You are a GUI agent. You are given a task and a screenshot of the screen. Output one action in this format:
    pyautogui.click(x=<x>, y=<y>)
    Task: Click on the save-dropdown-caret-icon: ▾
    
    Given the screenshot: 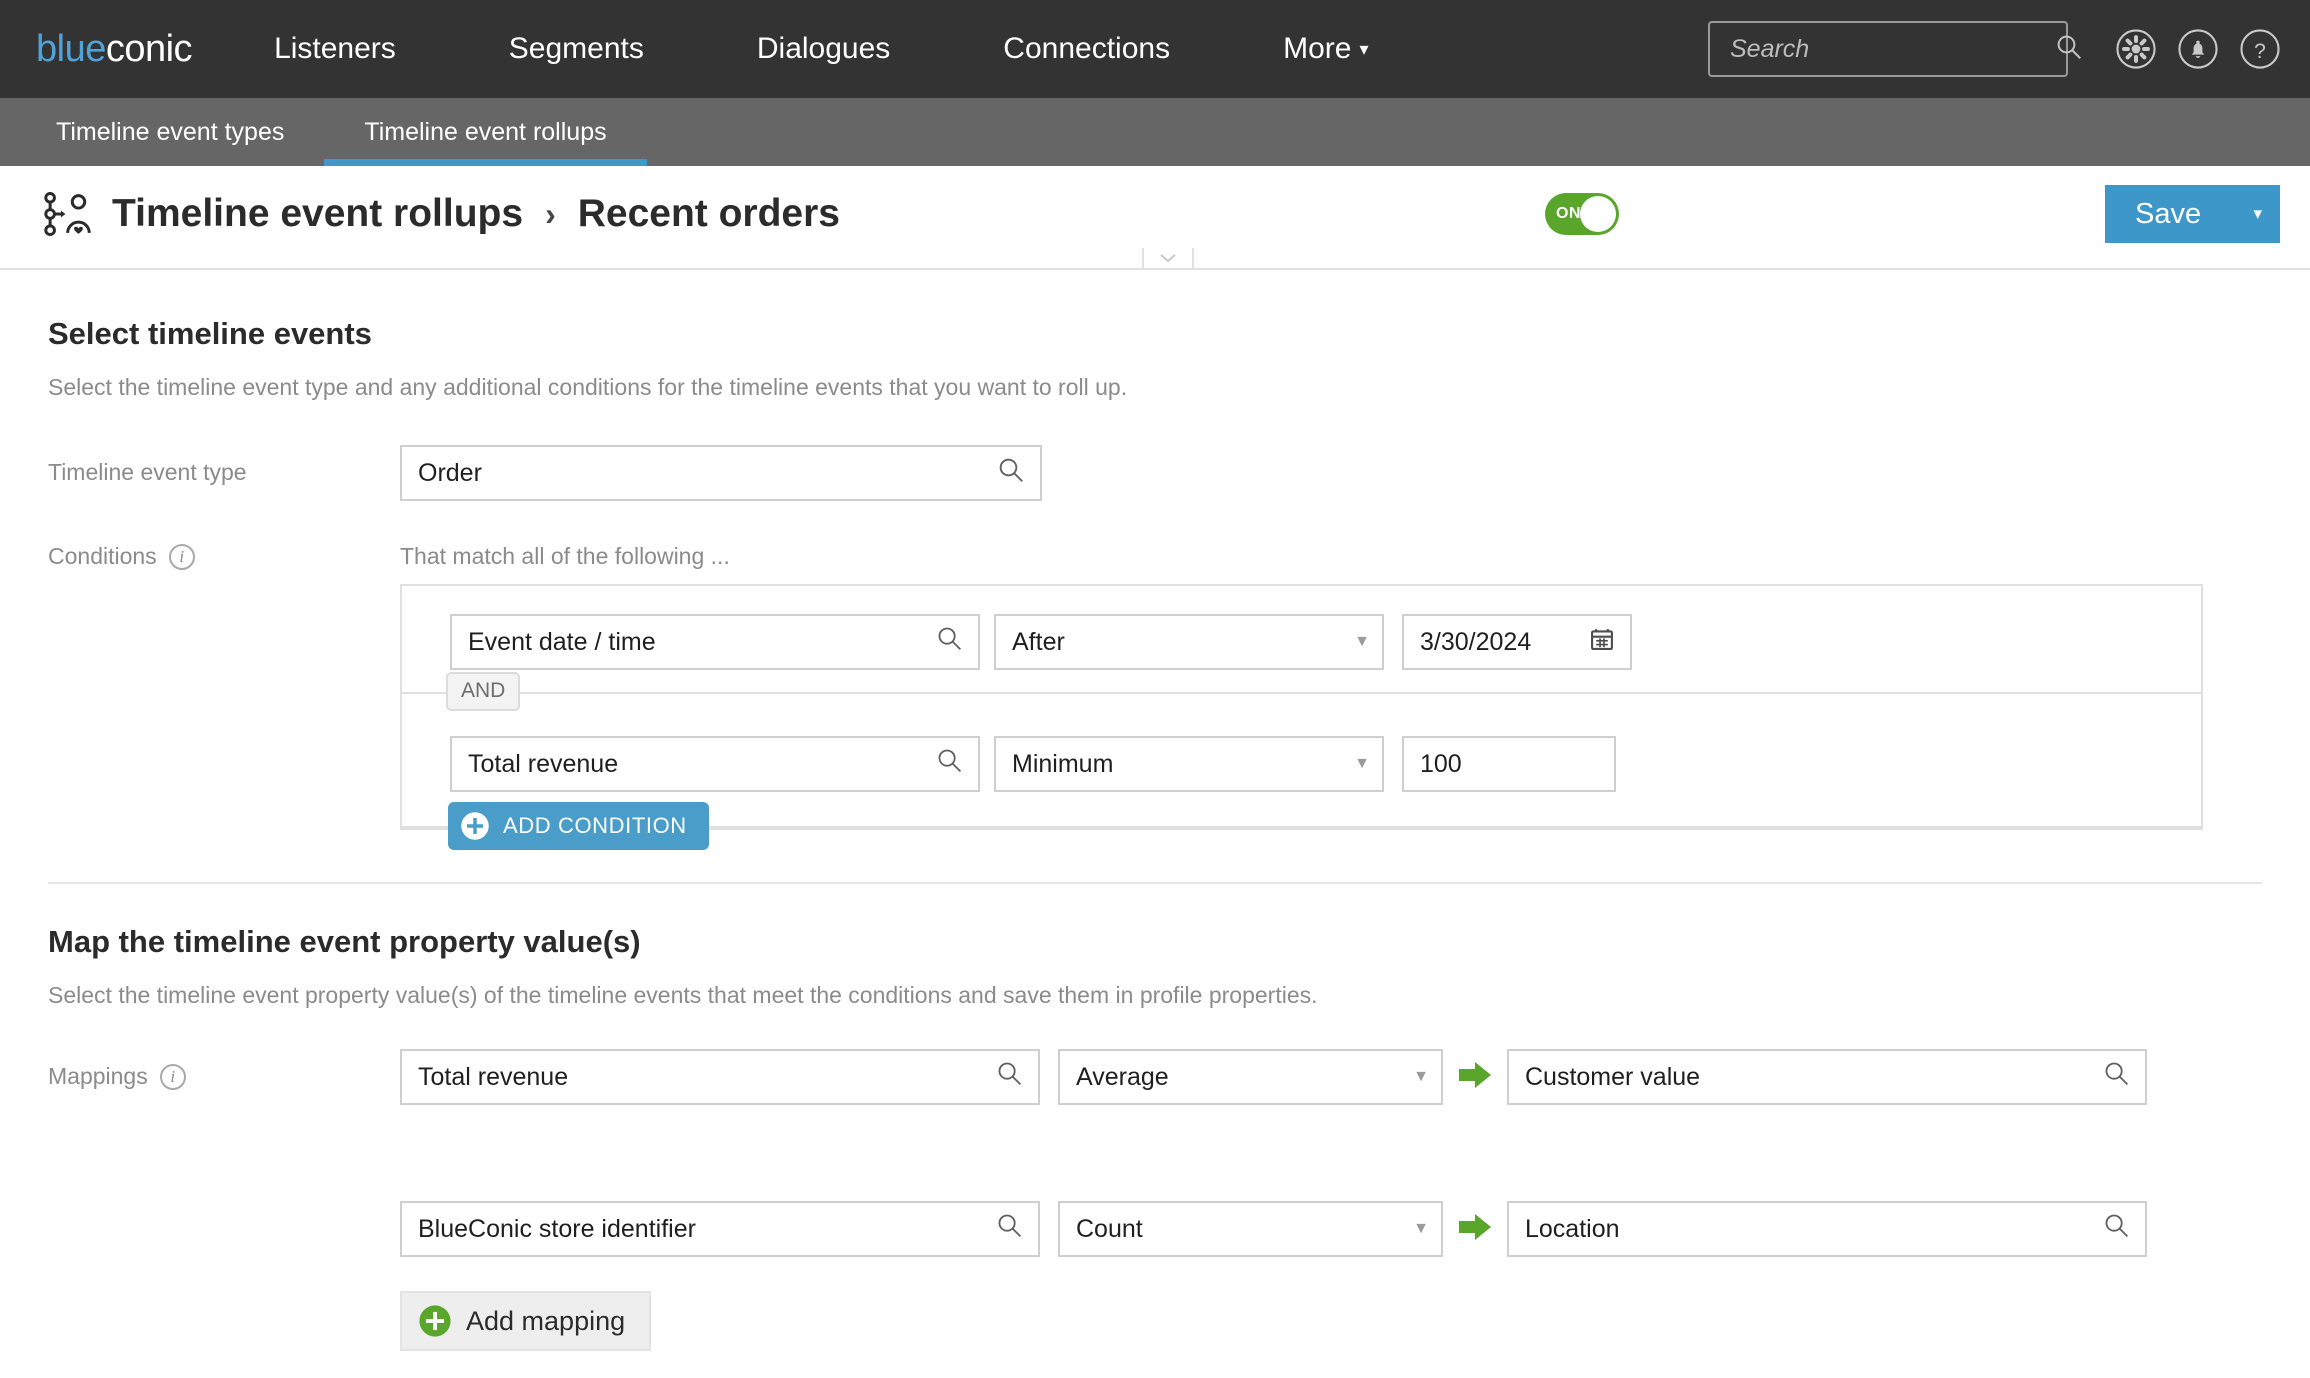 What is the action you would take?
    pyautogui.click(x=2257, y=214)
    